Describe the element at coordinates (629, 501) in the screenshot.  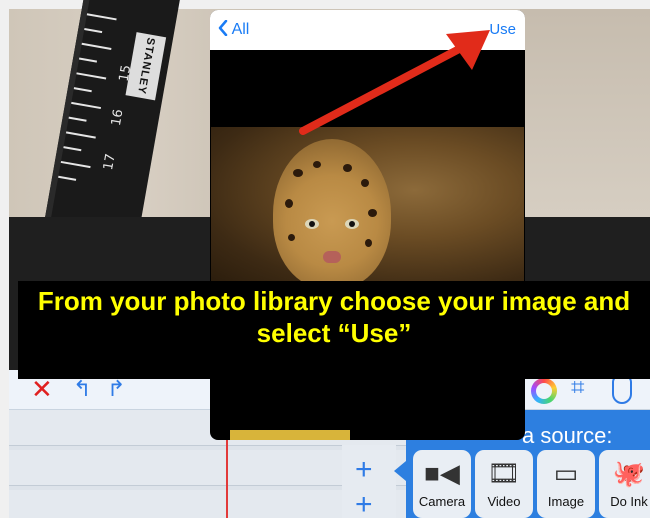
I see `do-ink-label: Do Ink` at that location.